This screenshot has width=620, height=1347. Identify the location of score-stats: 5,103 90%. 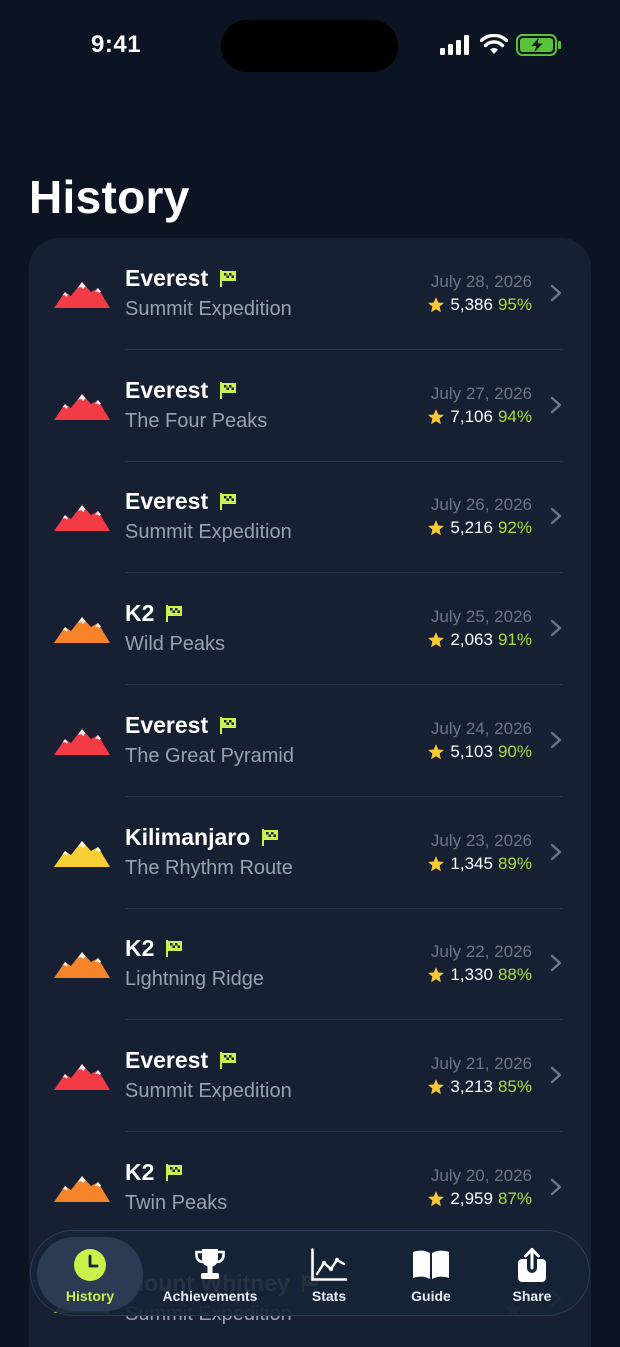
(479, 752).